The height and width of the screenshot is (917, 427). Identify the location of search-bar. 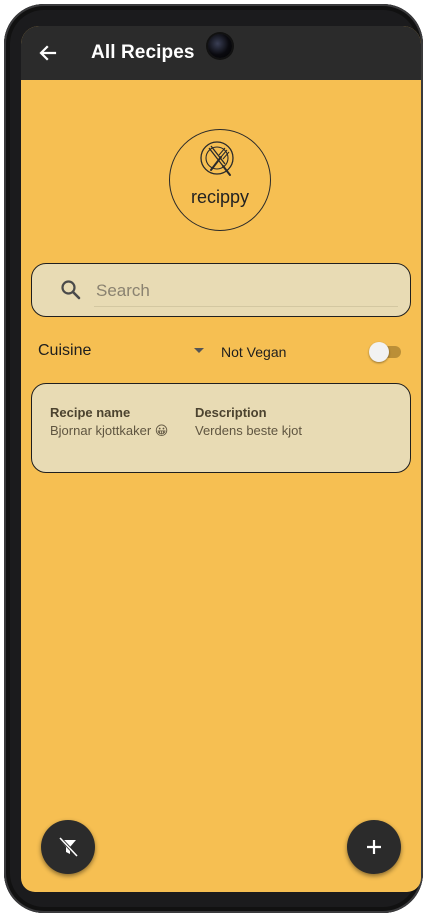
(221, 290).